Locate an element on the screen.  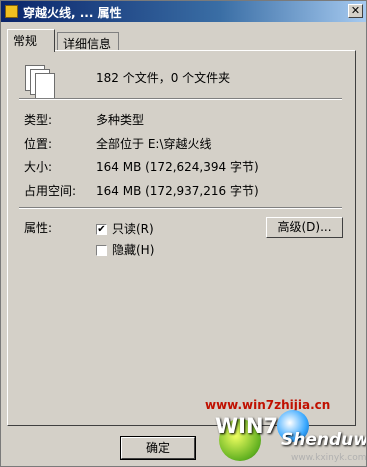
type-label: 类型: is located at coordinates (38, 120).